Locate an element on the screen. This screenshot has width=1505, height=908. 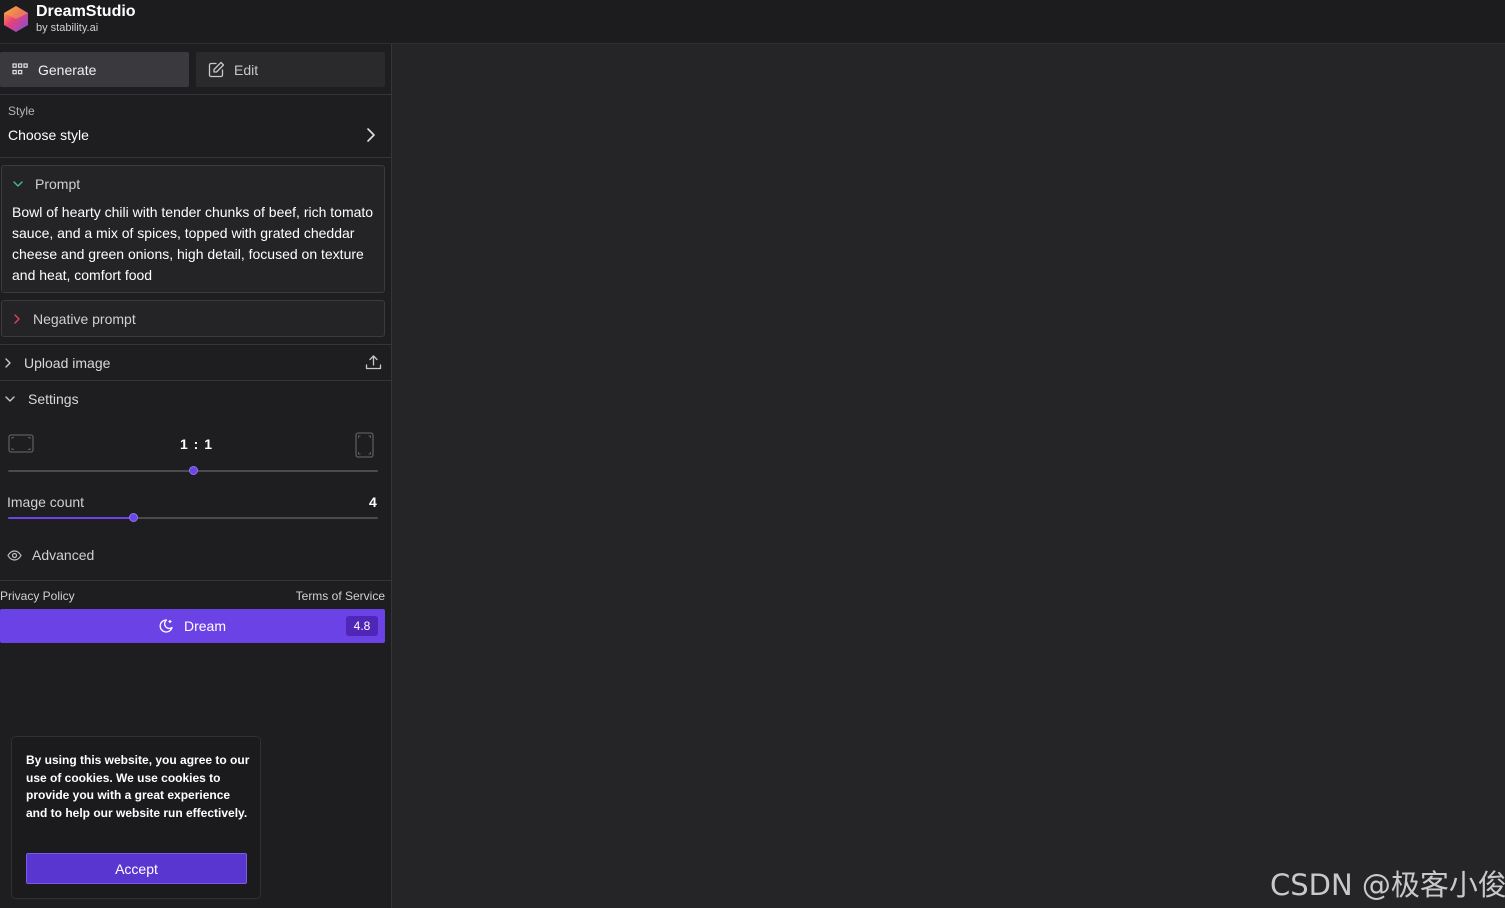
eye-icon is located at coordinates (14, 555).